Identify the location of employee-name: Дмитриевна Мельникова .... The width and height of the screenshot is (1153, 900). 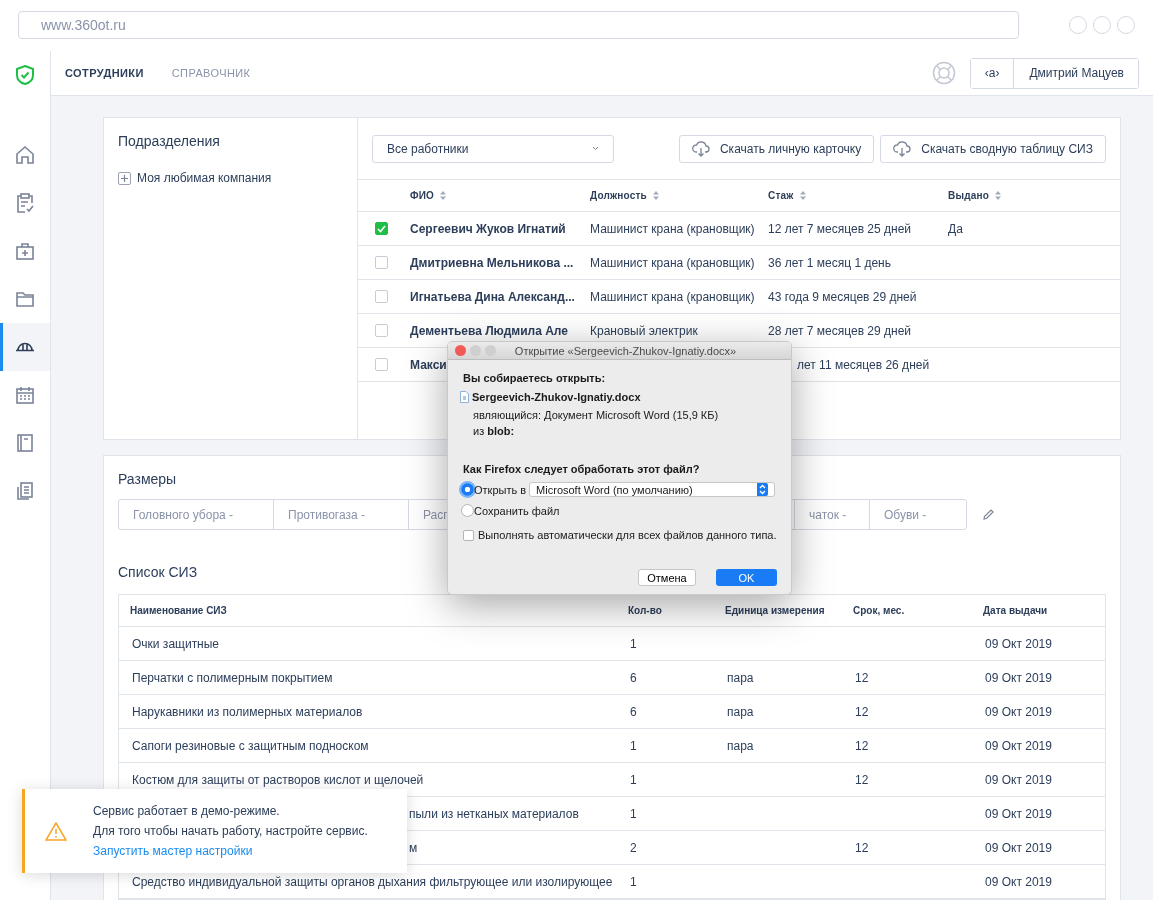
(492, 262).